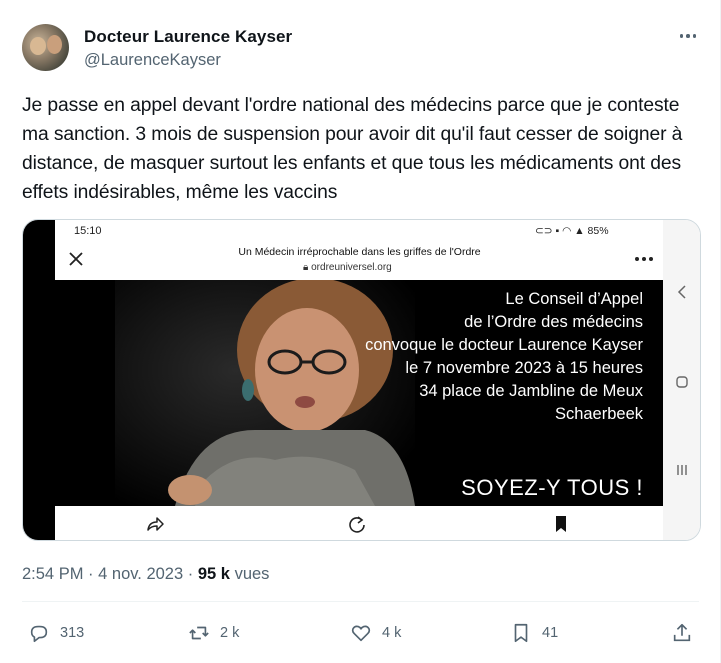 Image resolution: width=721 pixels, height=663 pixels. What do you see at coordinates (155, 524) in the screenshot?
I see `share-icon` at bounding box center [155, 524].